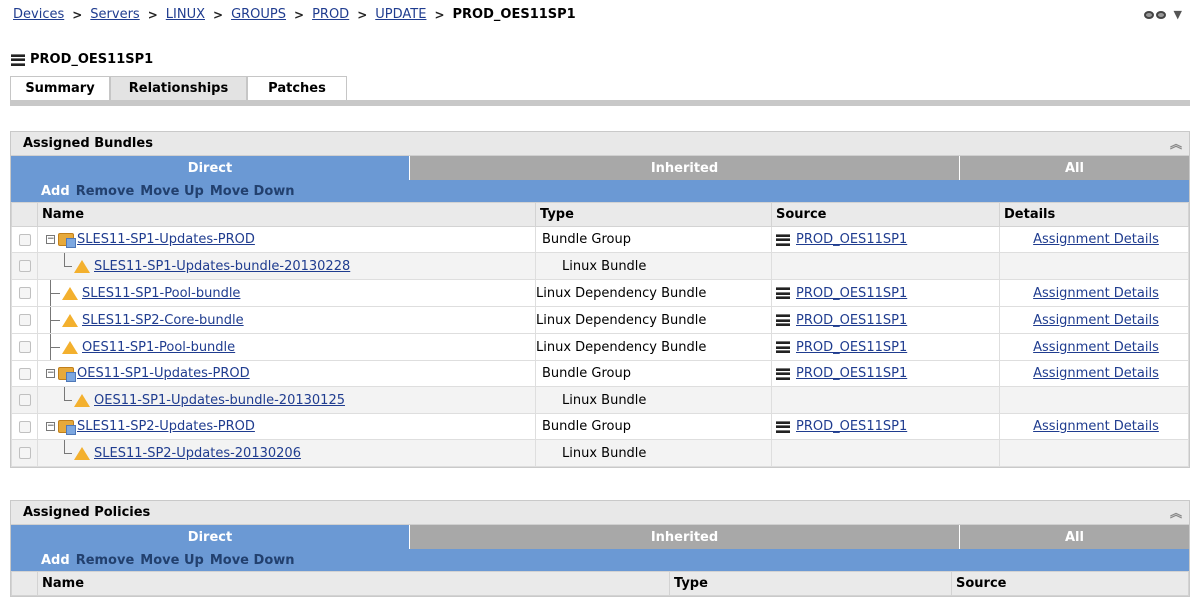 This screenshot has height=605, width=1190. I want to click on breadcrumb-prod: PROD, so click(330, 14).